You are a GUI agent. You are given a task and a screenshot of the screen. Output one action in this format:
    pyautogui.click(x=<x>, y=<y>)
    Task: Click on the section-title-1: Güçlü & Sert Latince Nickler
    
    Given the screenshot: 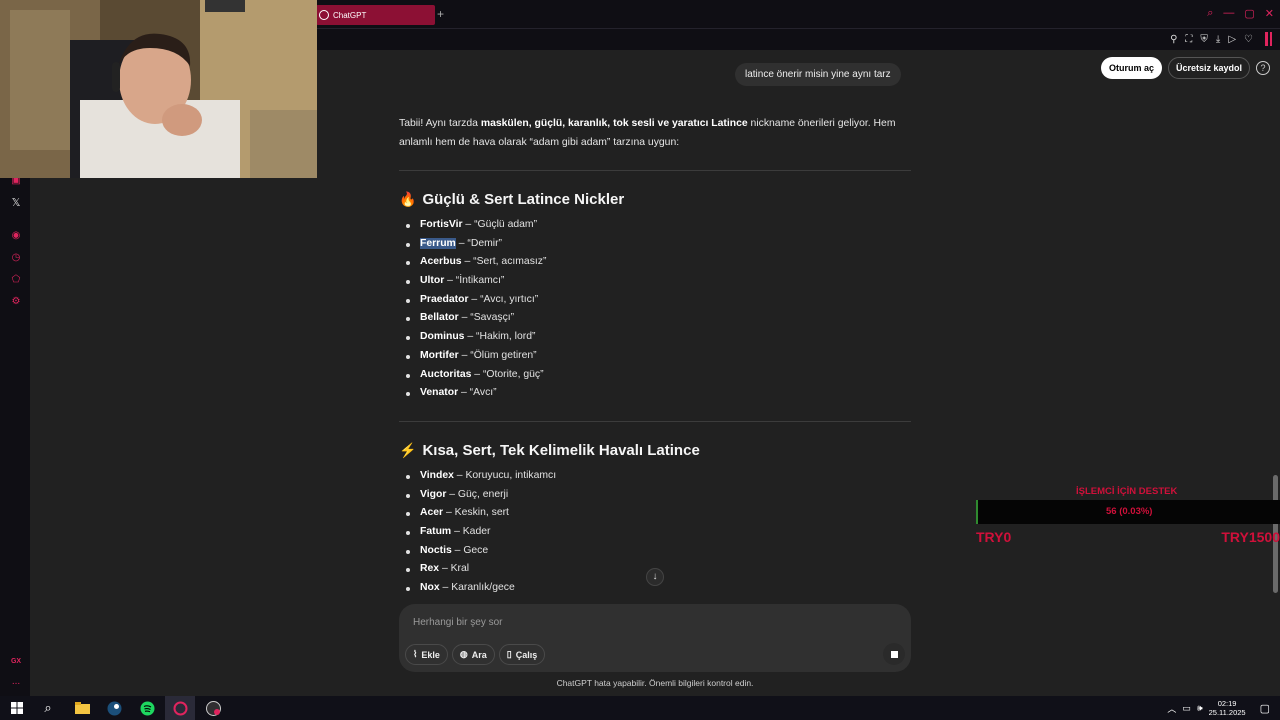 What is the action you would take?
    pyautogui.click(x=523, y=199)
    